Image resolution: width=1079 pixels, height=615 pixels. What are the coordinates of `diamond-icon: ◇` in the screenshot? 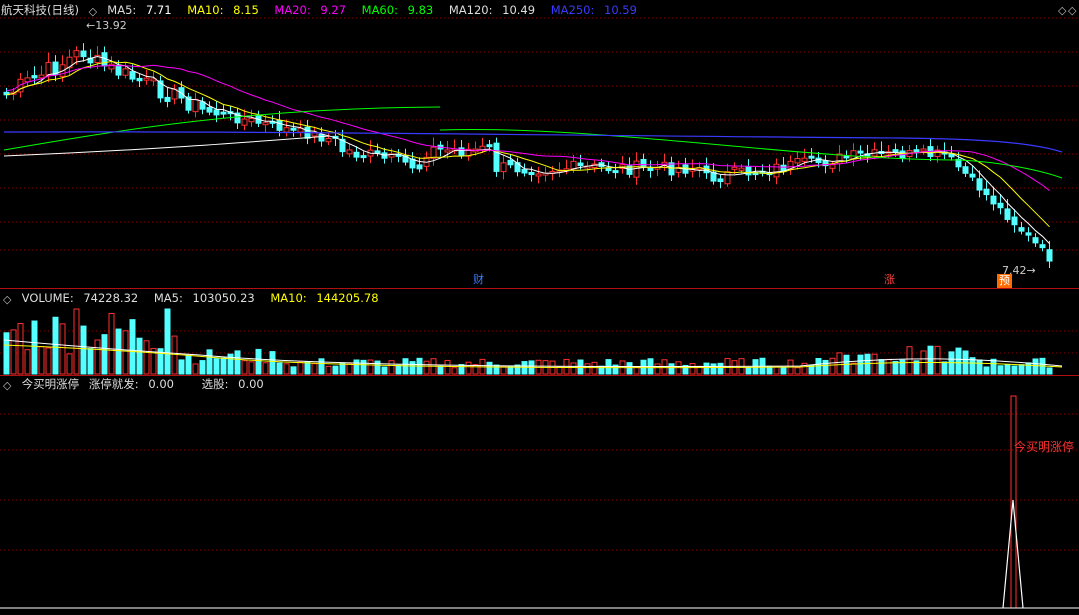 It's located at (93, 11).